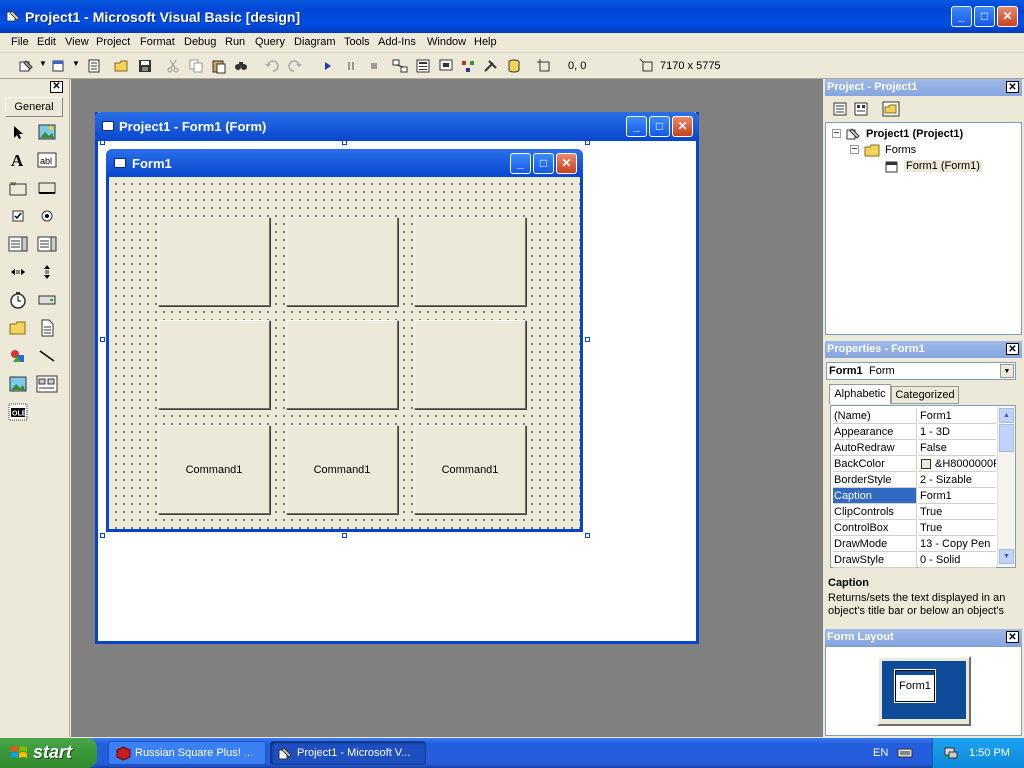 The image size is (1024, 768). Describe the element at coordinates (47, 328) in the screenshot. I see `filelistbox-tool-icon` at that location.